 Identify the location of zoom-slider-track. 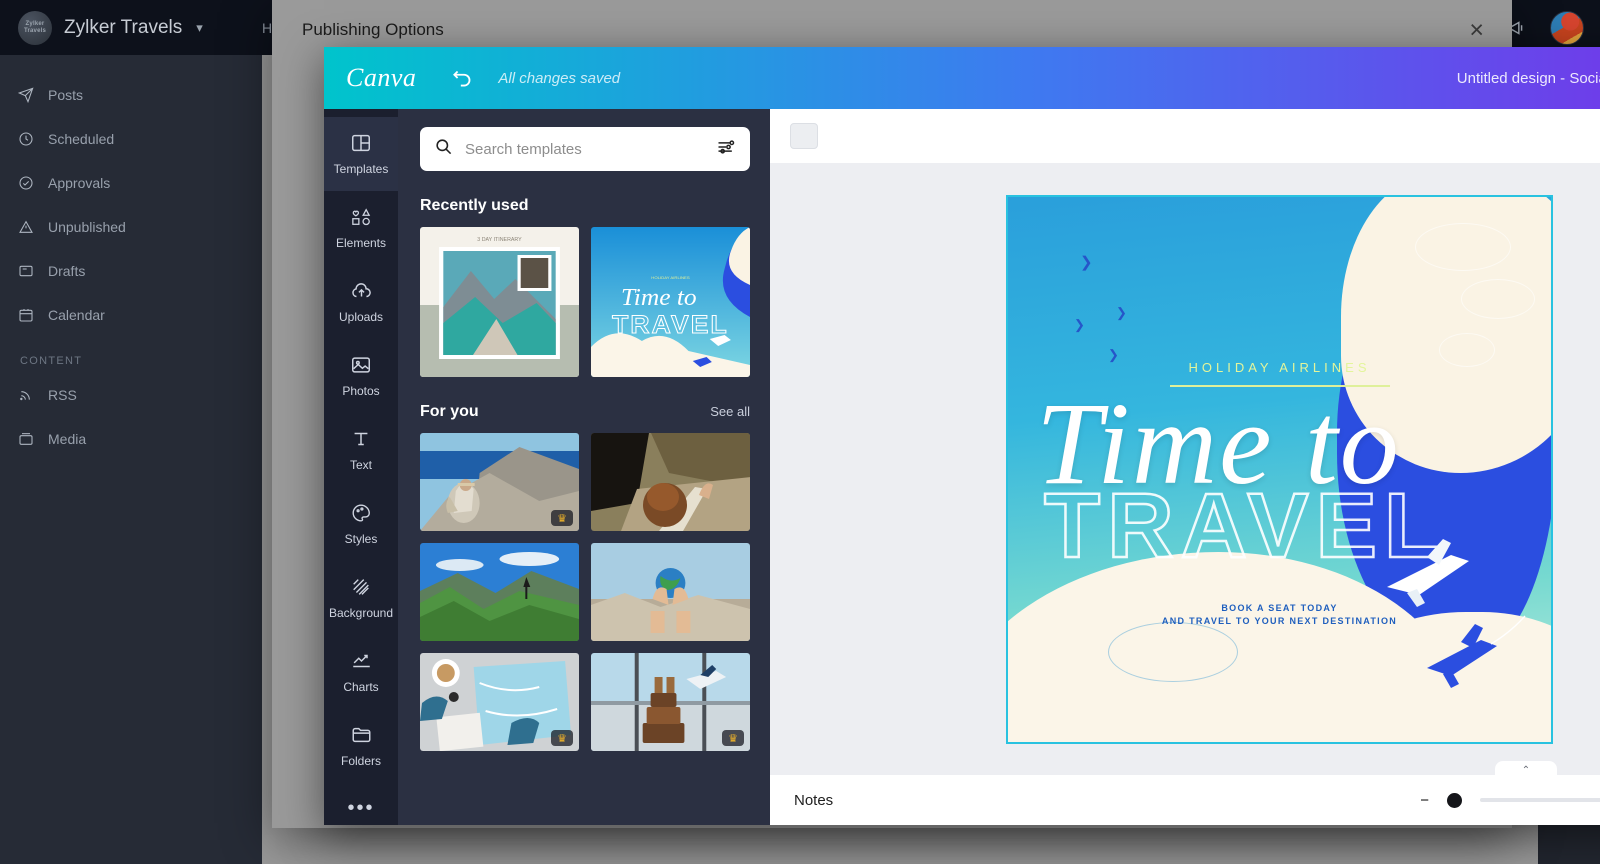
(1540, 800).